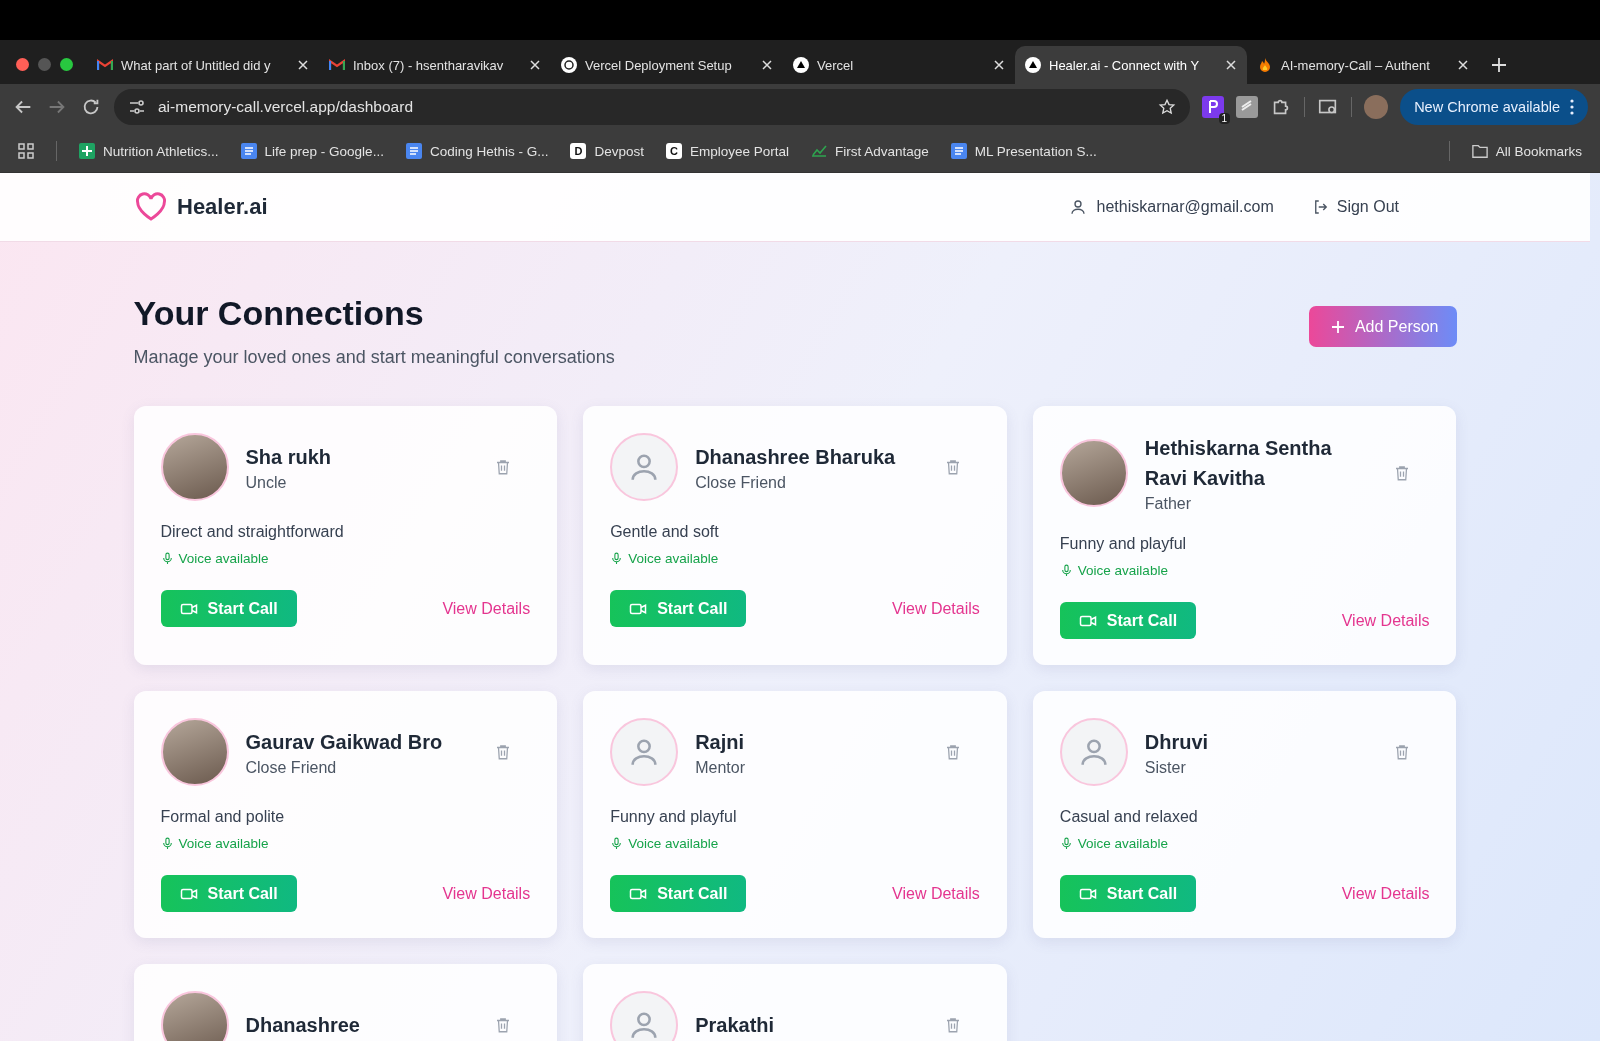 This screenshot has height=1041, width=1600. What do you see at coordinates (194, 1016) in the screenshot?
I see `photo-placeholder` at bounding box center [194, 1016].